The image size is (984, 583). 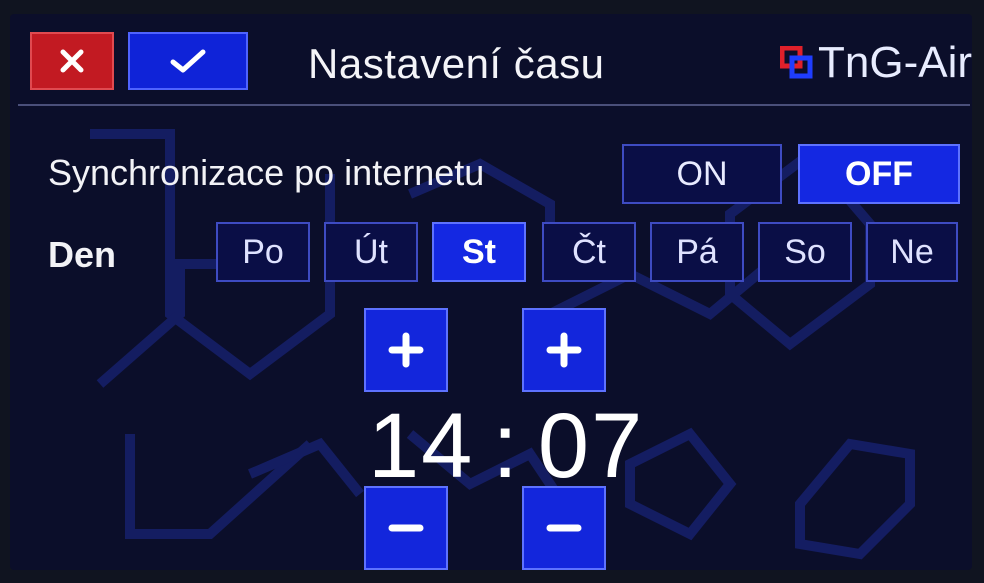 I want to click on minute-increment-button, so click(x=564, y=350).